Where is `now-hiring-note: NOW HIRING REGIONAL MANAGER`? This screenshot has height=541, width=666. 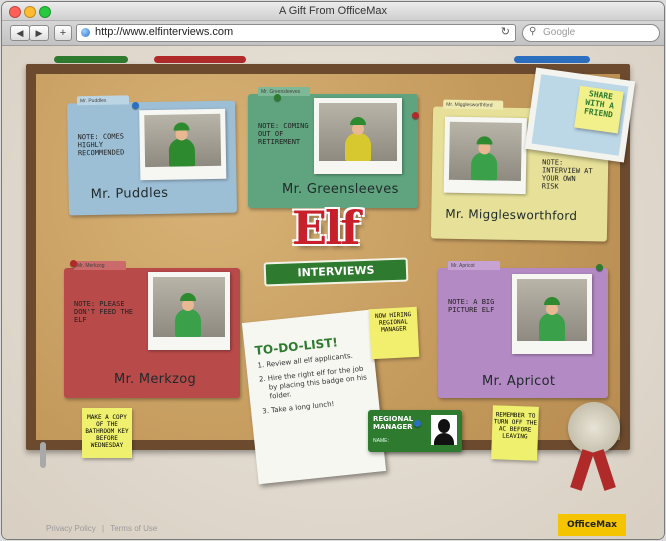
now-hiring-note: NOW HIRING REGIONAL MANAGER is located at coordinates (394, 333).